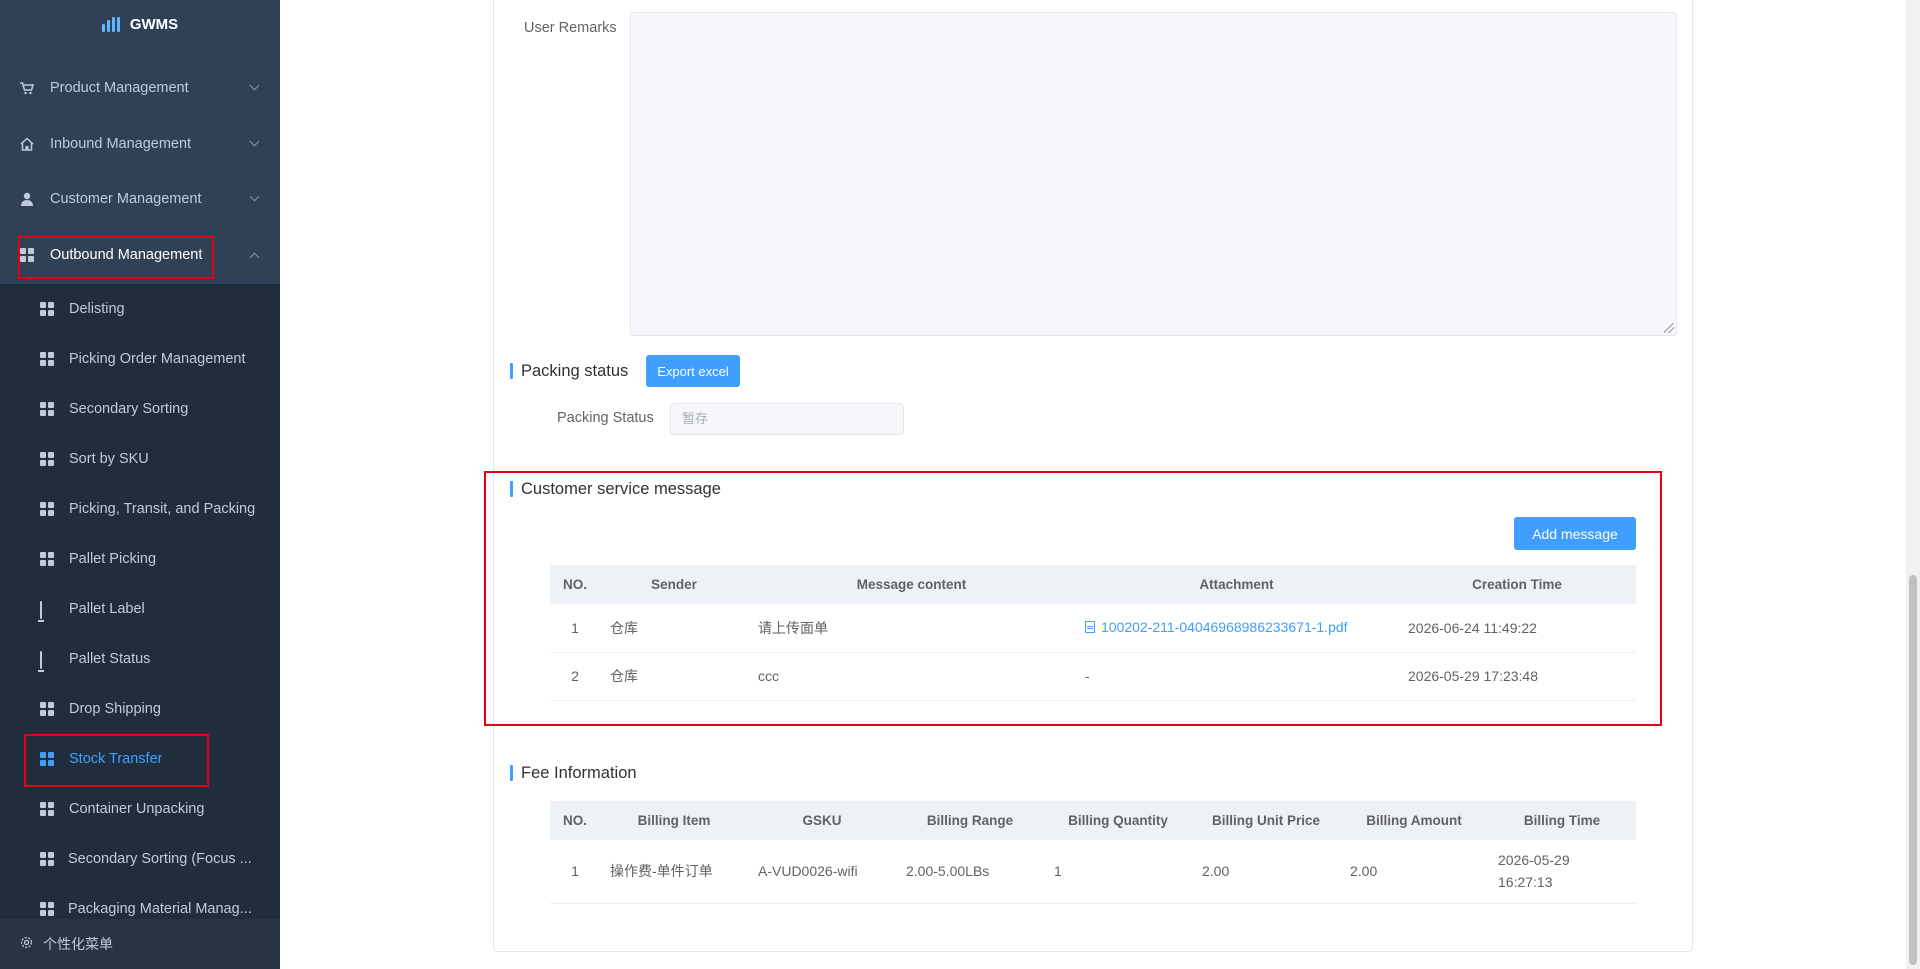 The image size is (1920, 969). Describe the element at coordinates (137, 809) in the screenshot. I see `sidebar-item-label: Container Unpacking` at that location.